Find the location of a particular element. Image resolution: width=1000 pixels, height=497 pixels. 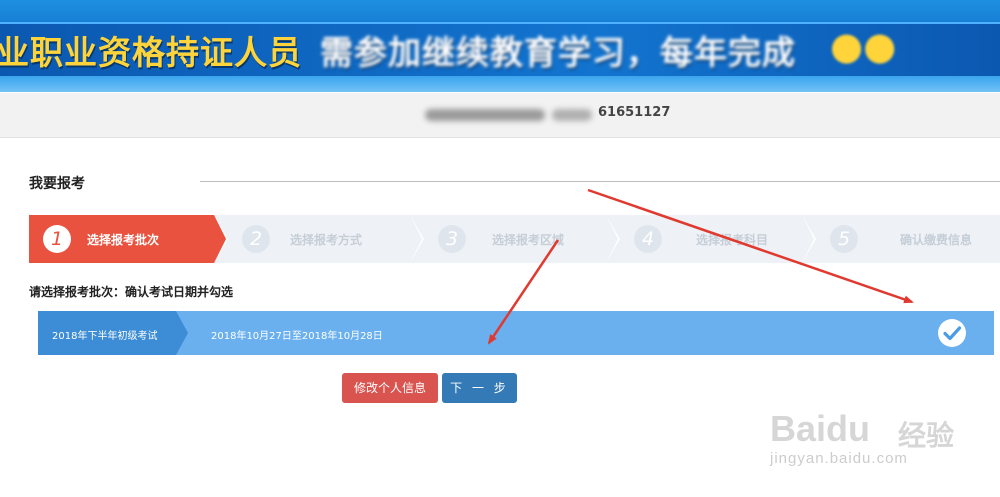

baidu-watermark: Baidu 经验 jingyan.baidu.com is located at coordinates (870, 440).